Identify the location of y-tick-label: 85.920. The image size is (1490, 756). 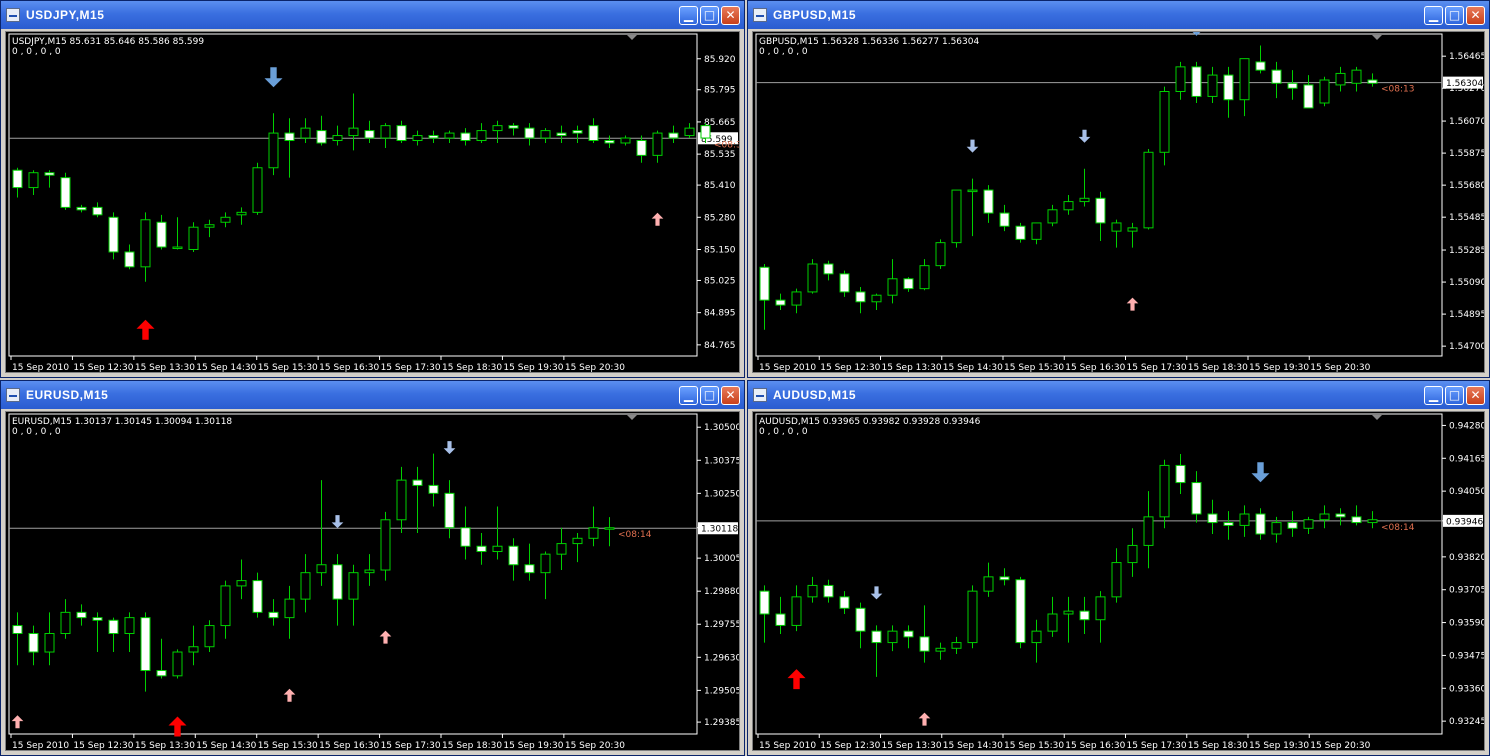
(720, 60).